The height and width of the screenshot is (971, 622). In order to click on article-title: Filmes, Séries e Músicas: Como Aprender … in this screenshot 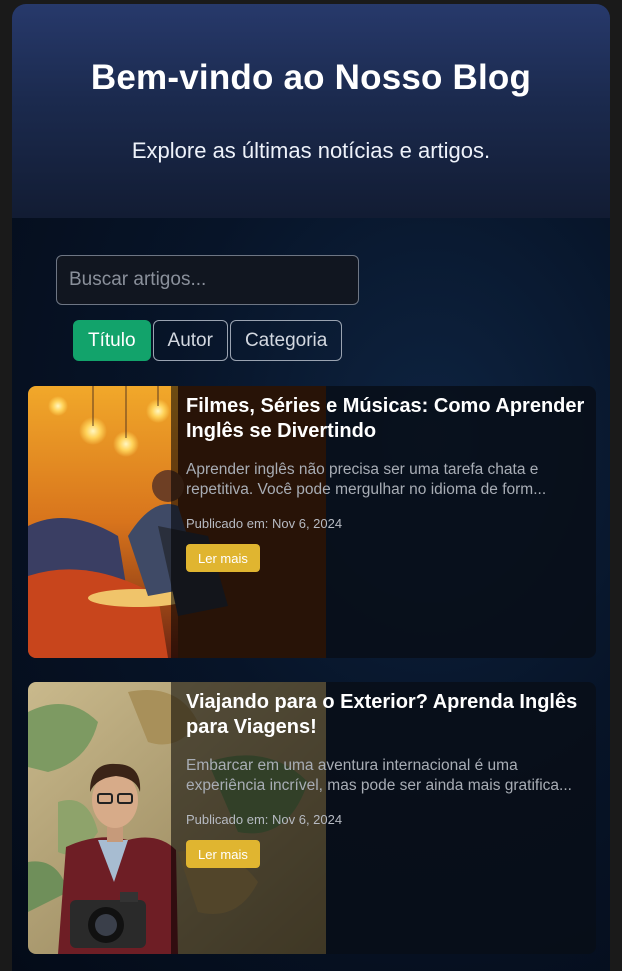, I will do `click(386, 419)`.